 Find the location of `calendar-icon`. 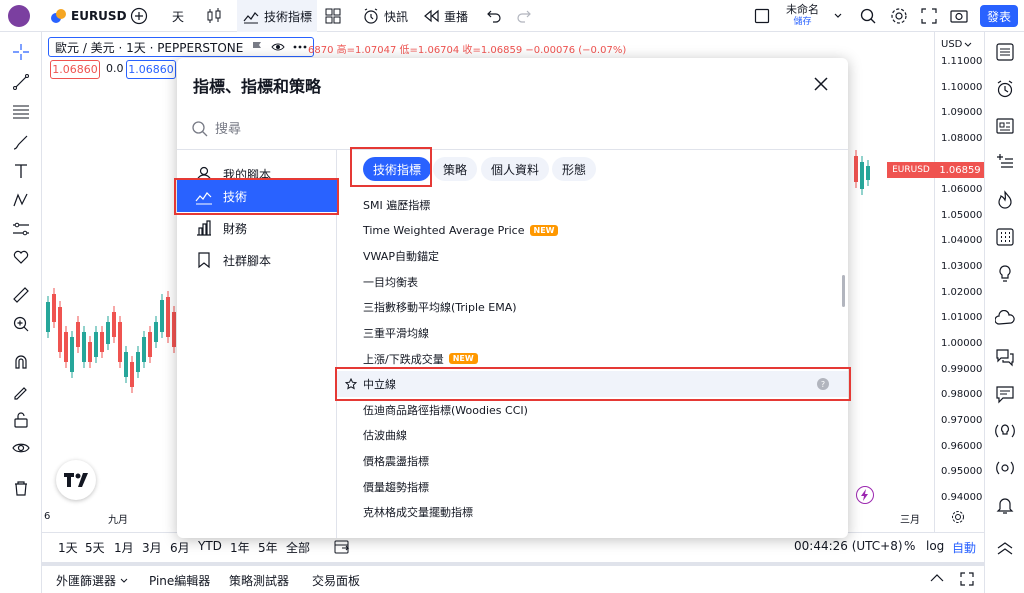

calendar-icon is located at coordinates (1005, 237).